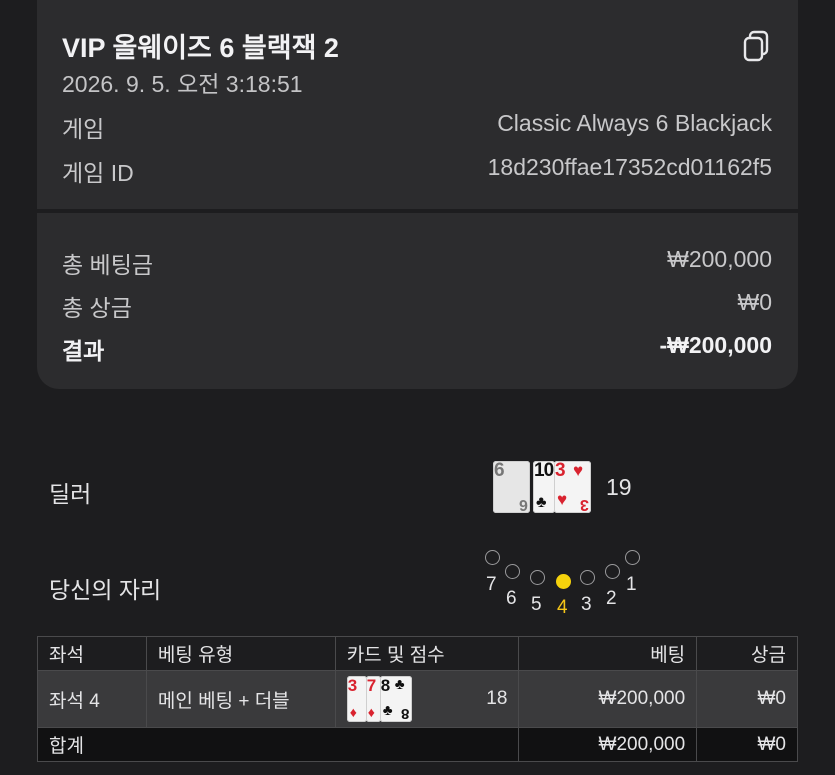 Image resolution: width=835 pixels, height=775 pixels. Describe the element at coordinates (755, 302) in the screenshot. I see `total-win-value: ₩0` at that location.